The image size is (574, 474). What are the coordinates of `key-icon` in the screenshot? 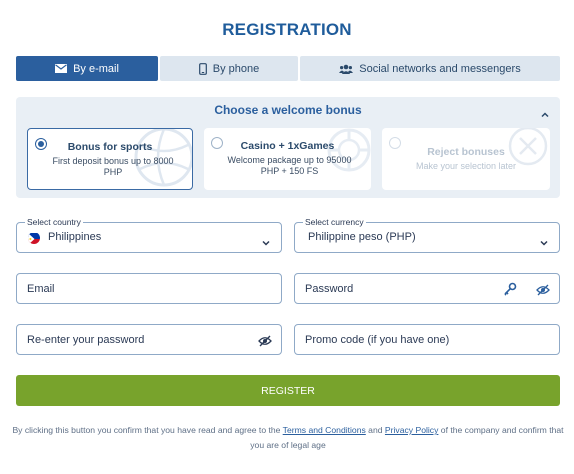 It's located at (510, 289).